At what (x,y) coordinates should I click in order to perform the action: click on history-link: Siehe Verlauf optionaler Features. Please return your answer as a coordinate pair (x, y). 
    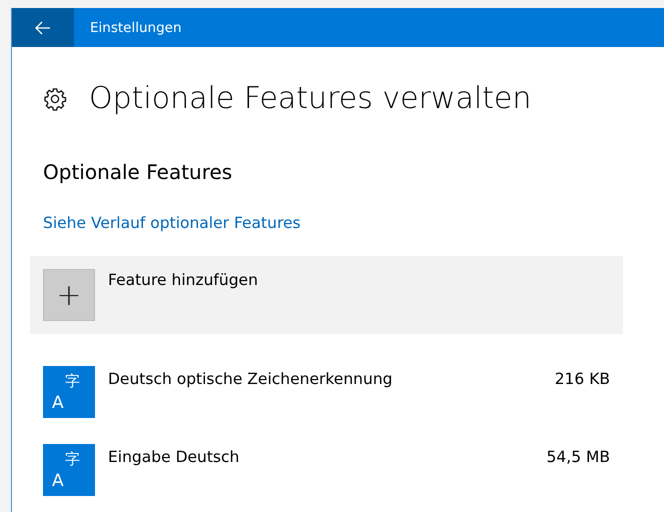
    Looking at the image, I should click on (172, 223).